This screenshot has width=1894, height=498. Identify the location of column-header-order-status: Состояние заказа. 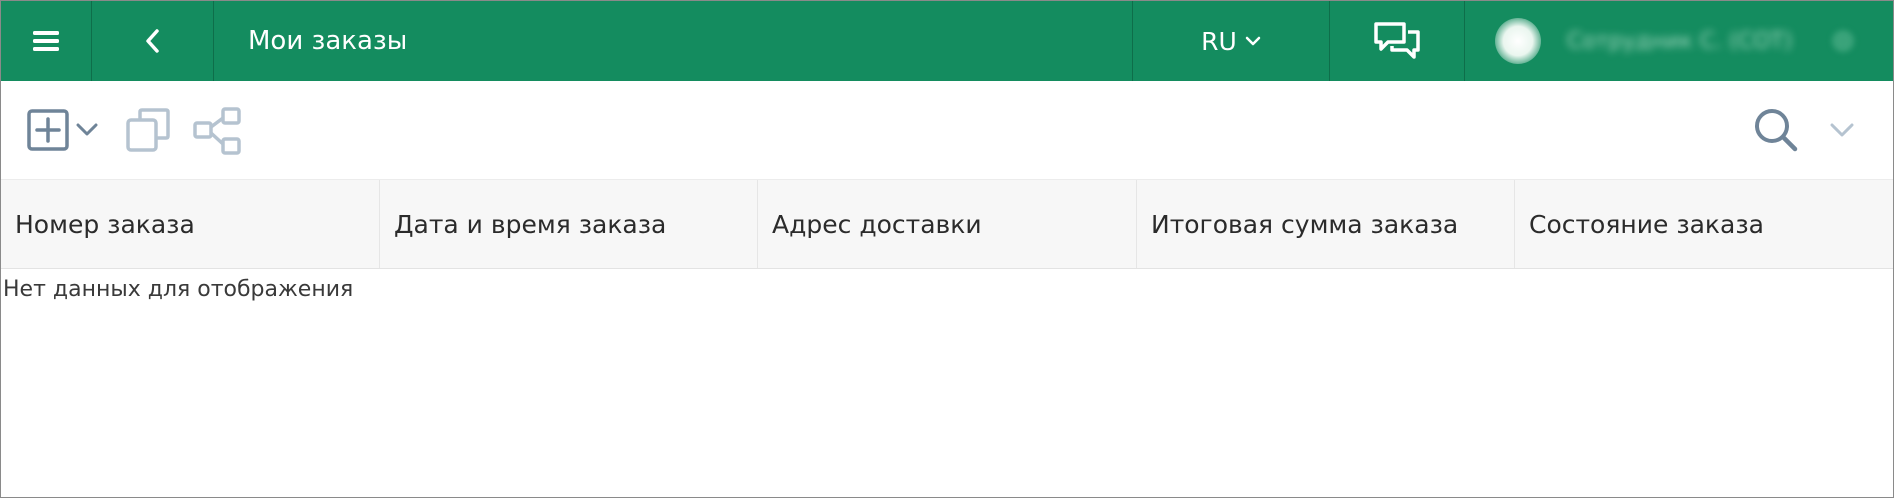
(1704, 224).